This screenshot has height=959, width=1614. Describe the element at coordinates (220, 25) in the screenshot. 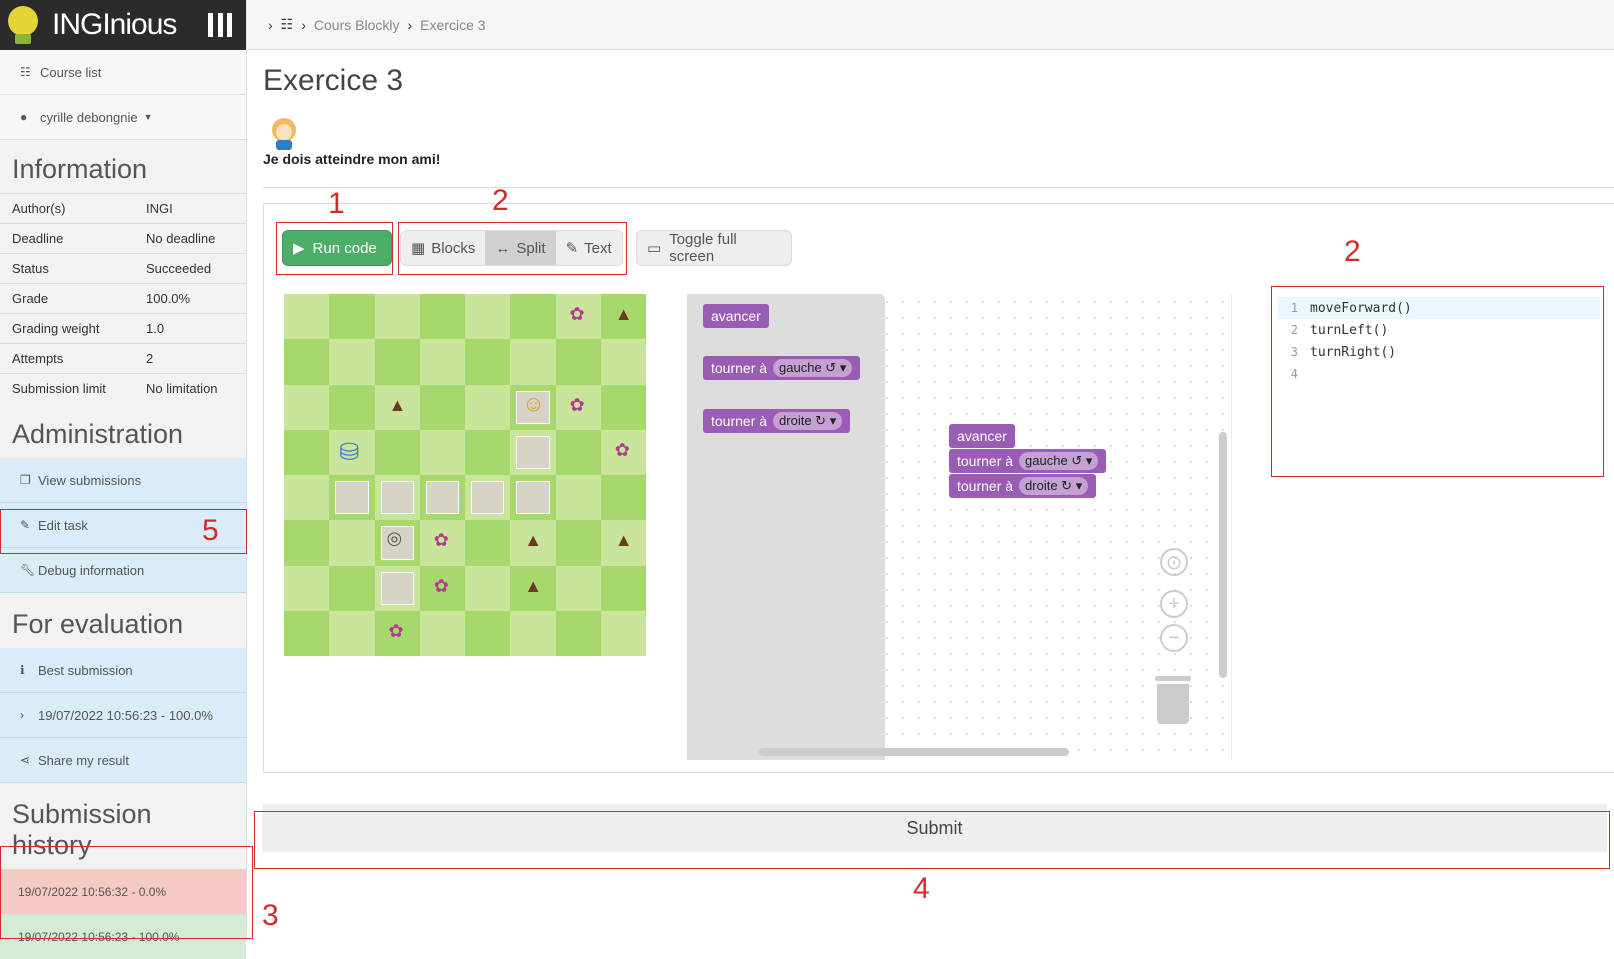

I see `sidebar-toggle-icon` at that location.